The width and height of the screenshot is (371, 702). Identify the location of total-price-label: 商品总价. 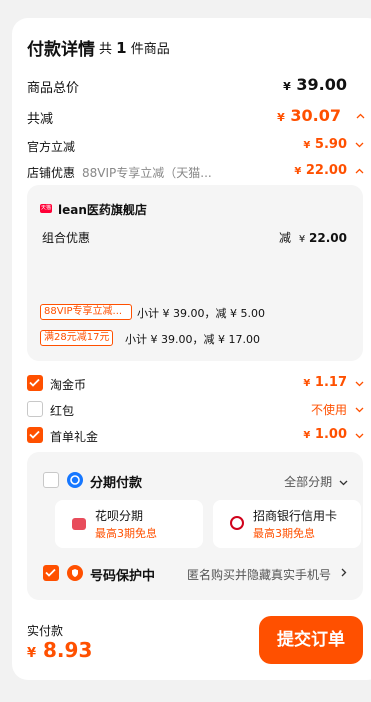
(53, 88).